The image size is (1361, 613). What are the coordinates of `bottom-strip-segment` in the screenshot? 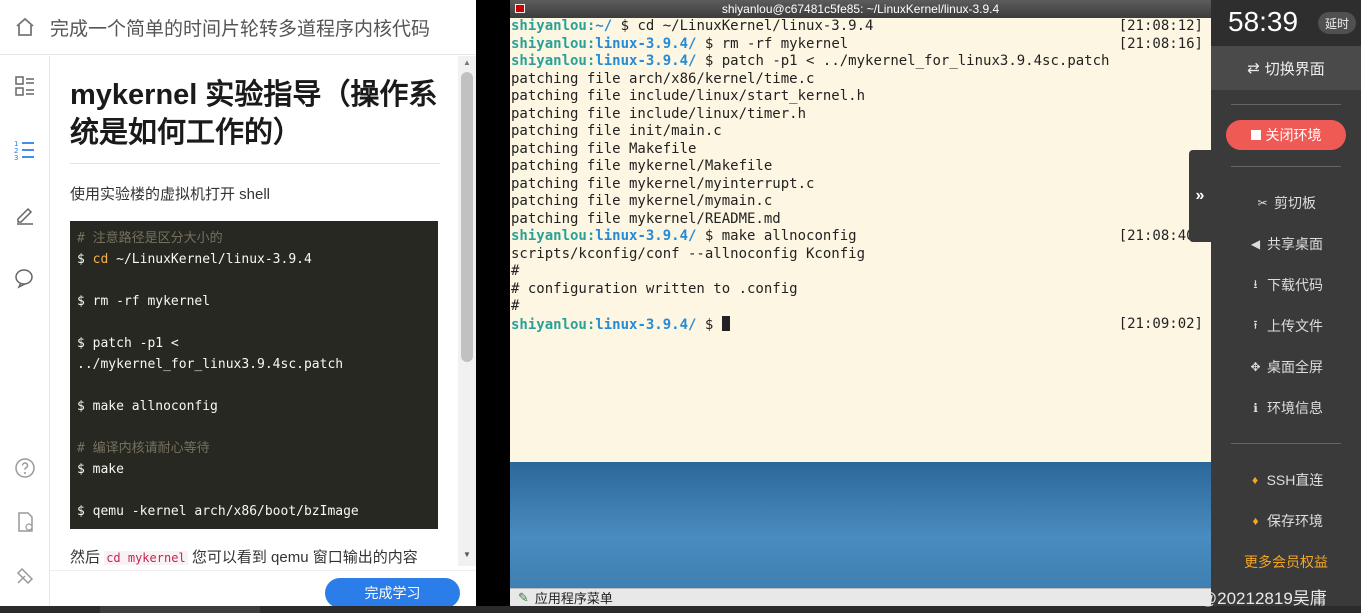 It's located at (180, 609).